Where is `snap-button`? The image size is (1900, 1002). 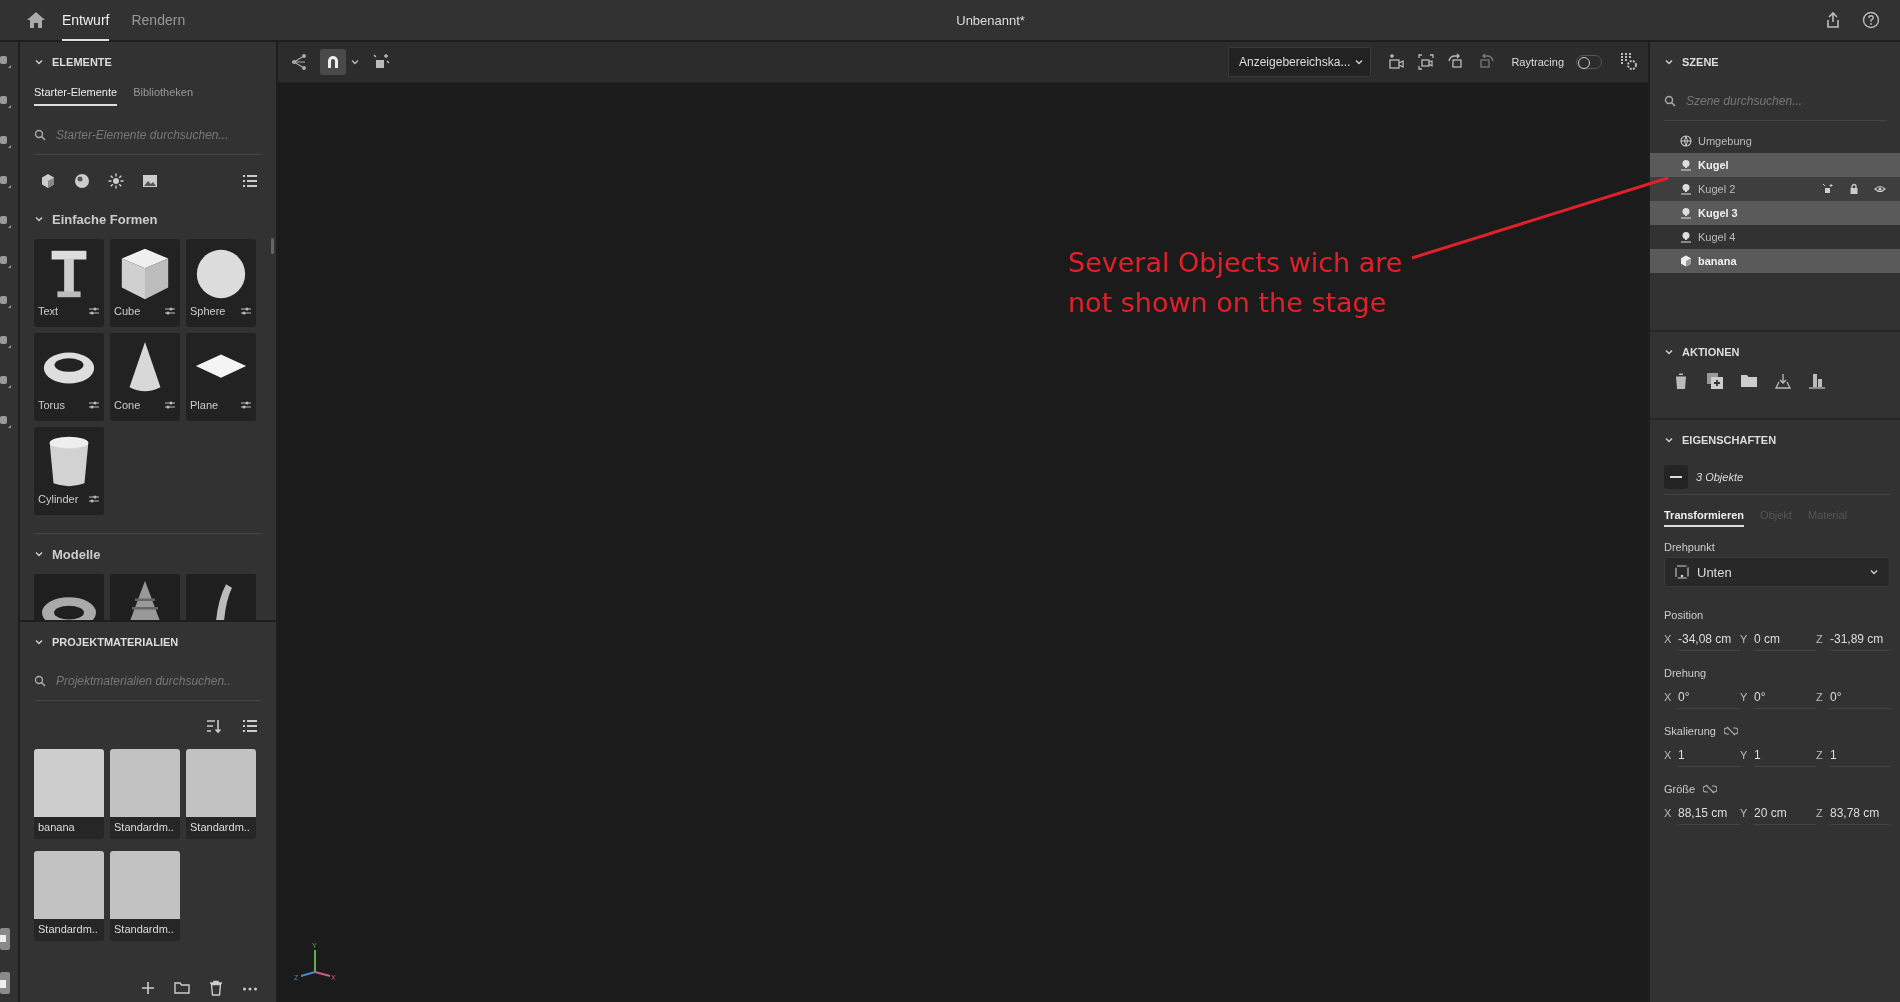
snap-button is located at coordinates (333, 62).